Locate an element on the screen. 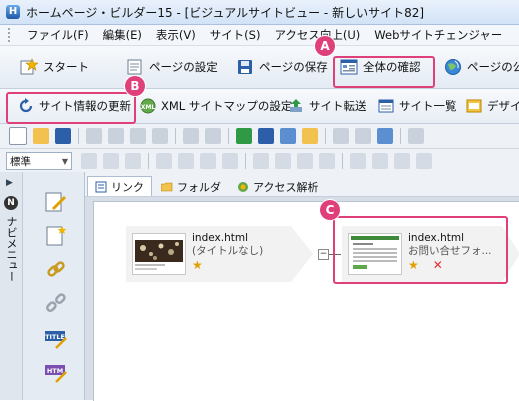 Image resolution: width=519 pixels, height=401 pixels. menu-file: ファイル(F) is located at coordinates (58, 35).